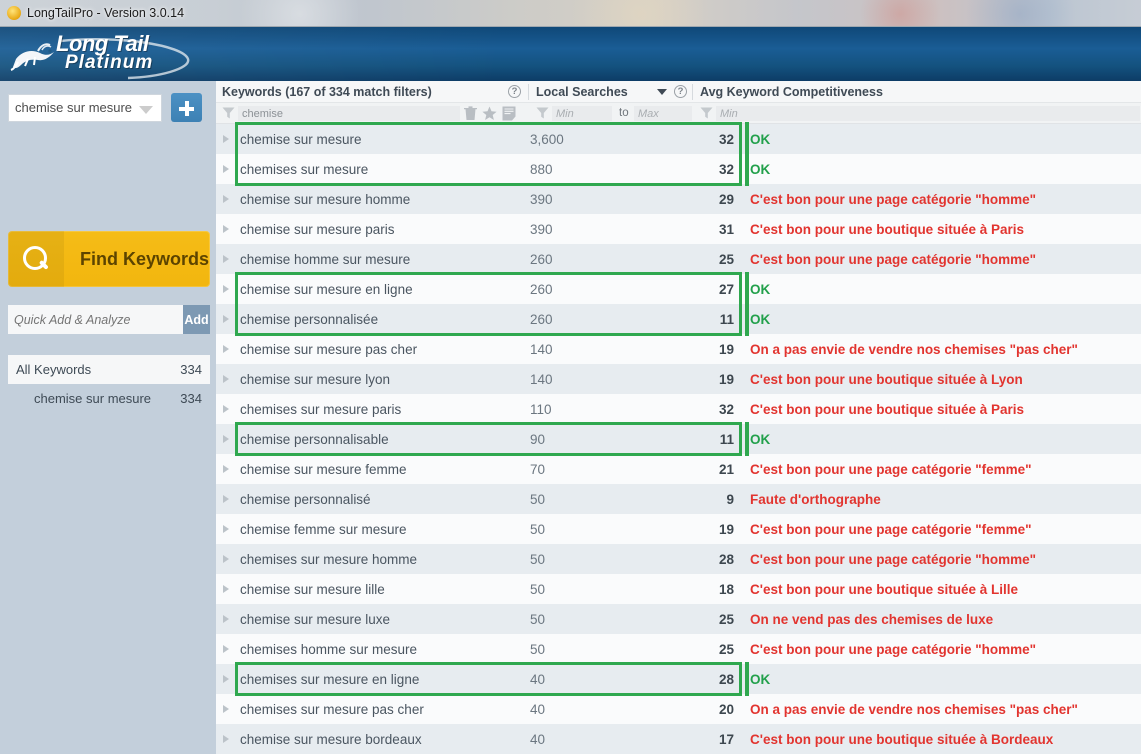 The height and width of the screenshot is (754, 1141). I want to click on sort-desc-icon, so click(662, 92).